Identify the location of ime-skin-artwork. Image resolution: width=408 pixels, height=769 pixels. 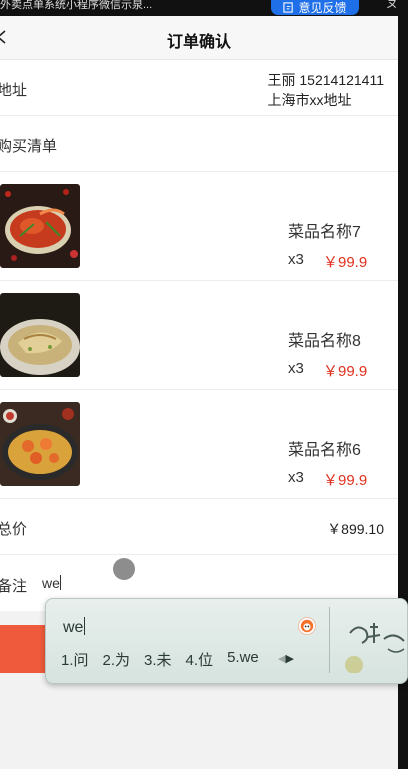
(375, 648).